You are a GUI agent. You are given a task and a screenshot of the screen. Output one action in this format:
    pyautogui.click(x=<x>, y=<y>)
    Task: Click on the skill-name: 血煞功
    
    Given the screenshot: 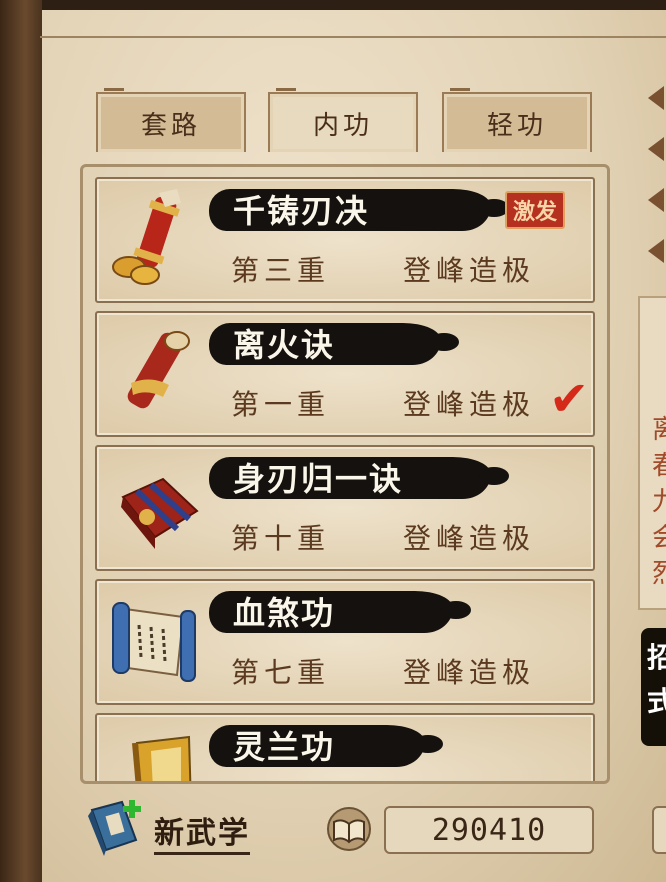 What is the action you would take?
    pyautogui.click(x=284, y=613)
    